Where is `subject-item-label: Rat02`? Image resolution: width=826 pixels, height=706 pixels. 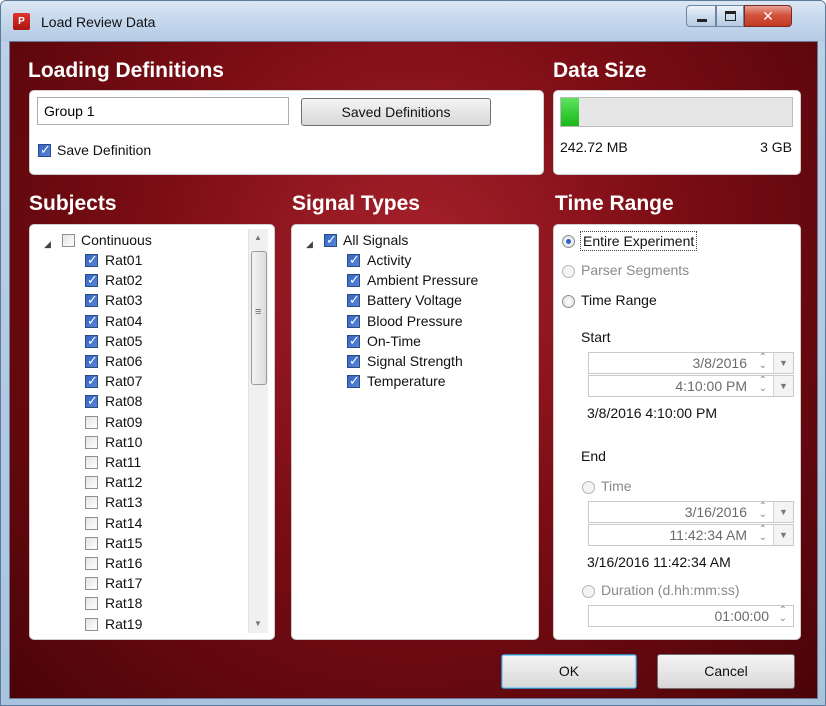 subject-item-label: Rat02 is located at coordinates (124, 280).